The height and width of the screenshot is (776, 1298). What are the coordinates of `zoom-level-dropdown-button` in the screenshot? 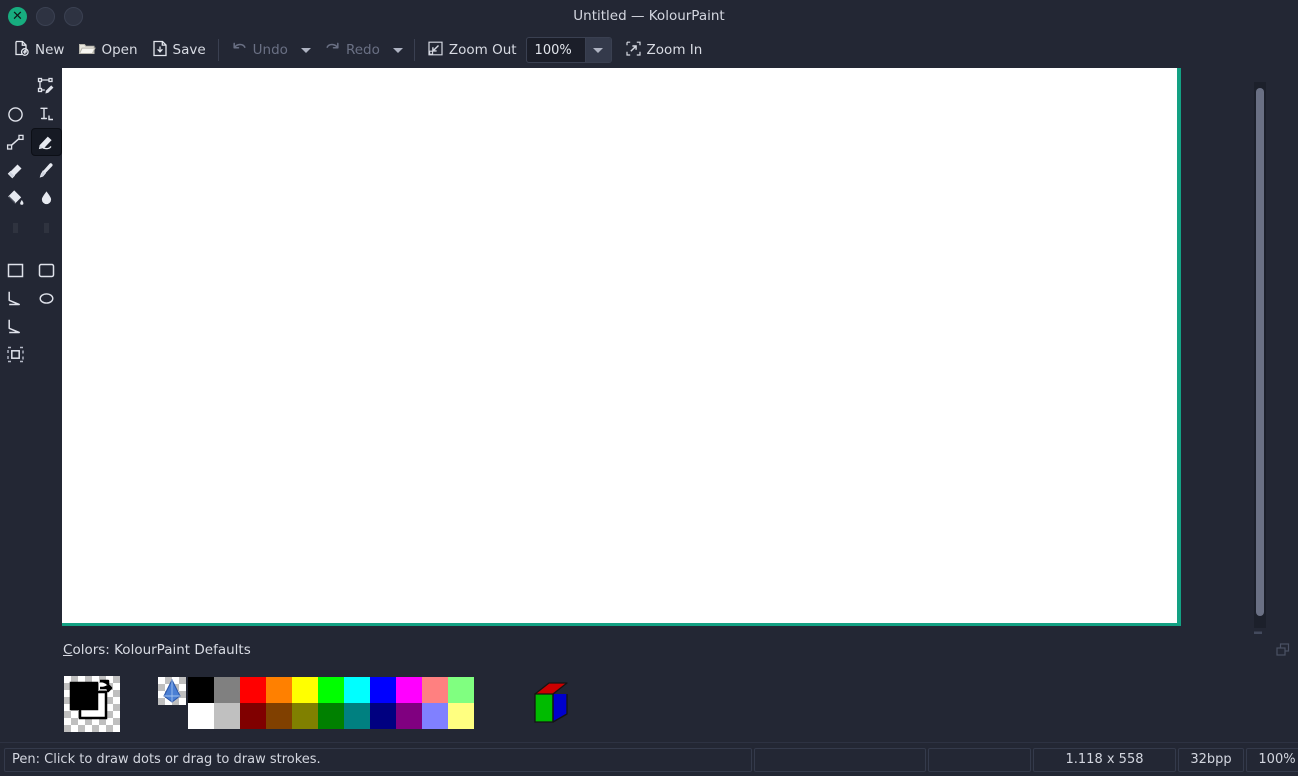 It's located at (597, 50).